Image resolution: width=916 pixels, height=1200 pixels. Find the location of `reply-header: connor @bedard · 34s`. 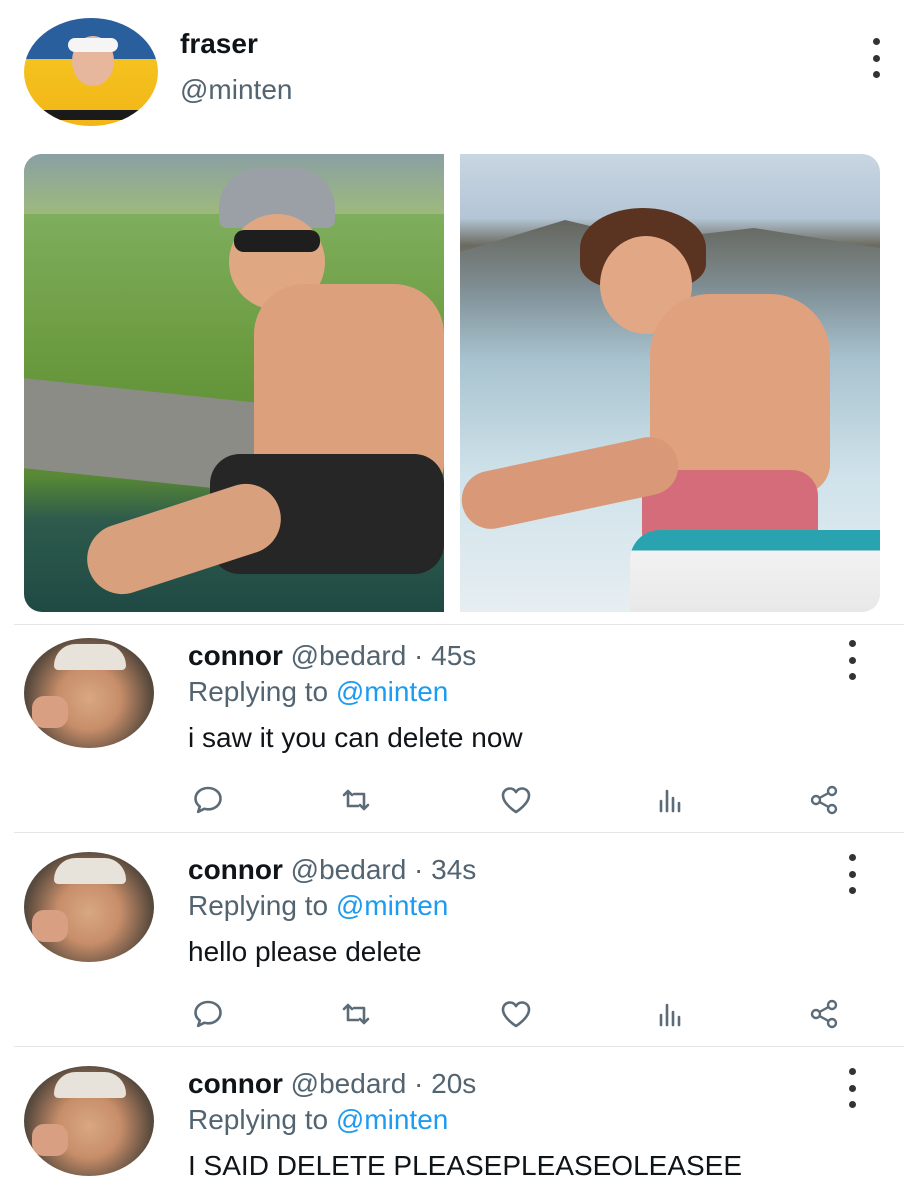

reply-header: connor @bedard · 34s is located at coordinates (332, 870).